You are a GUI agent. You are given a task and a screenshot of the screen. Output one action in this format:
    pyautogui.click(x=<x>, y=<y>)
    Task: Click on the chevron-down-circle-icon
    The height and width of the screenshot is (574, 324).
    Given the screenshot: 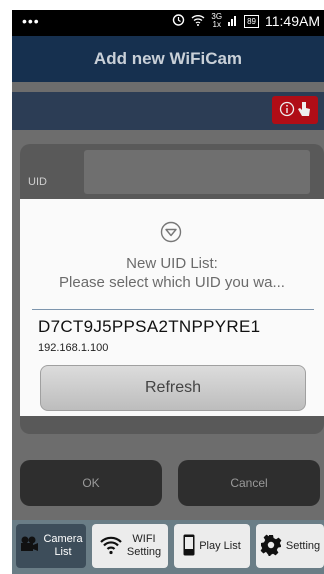 What is the action you would take?
    pyautogui.click(x=171, y=232)
    